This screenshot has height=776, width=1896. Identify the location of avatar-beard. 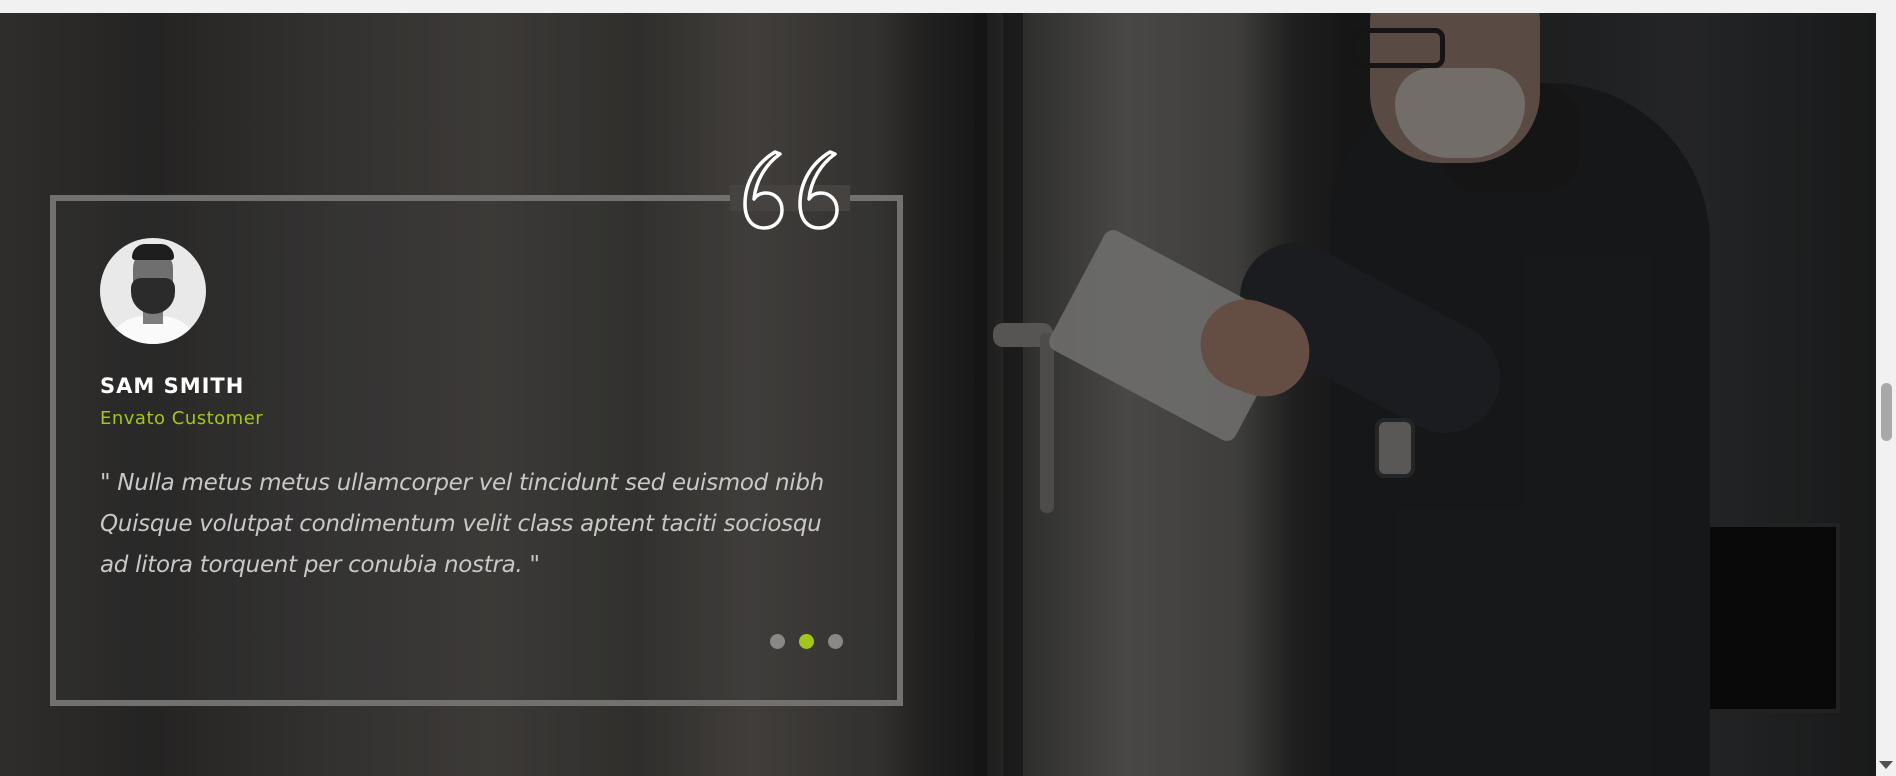
(153, 296).